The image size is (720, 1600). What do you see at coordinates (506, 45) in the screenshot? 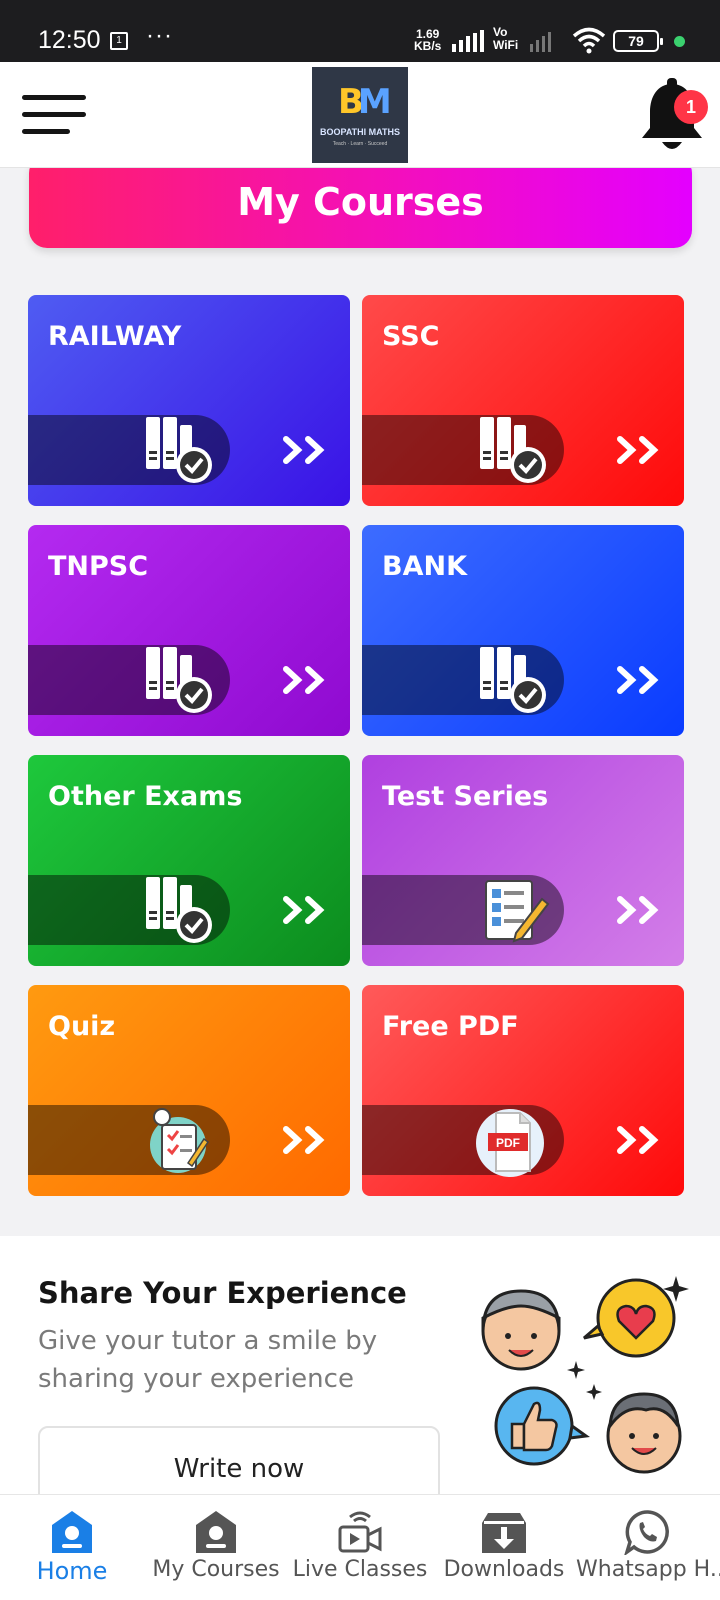
I see `vowifi-line2: WiFi` at bounding box center [506, 45].